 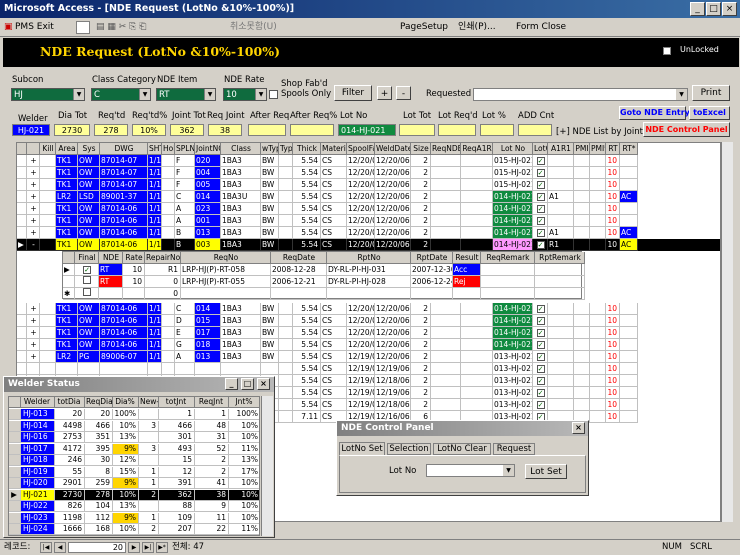 What do you see at coordinates (629, 245) in the screenshot?
I see `table-cell: AC` at bounding box center [629, 245].